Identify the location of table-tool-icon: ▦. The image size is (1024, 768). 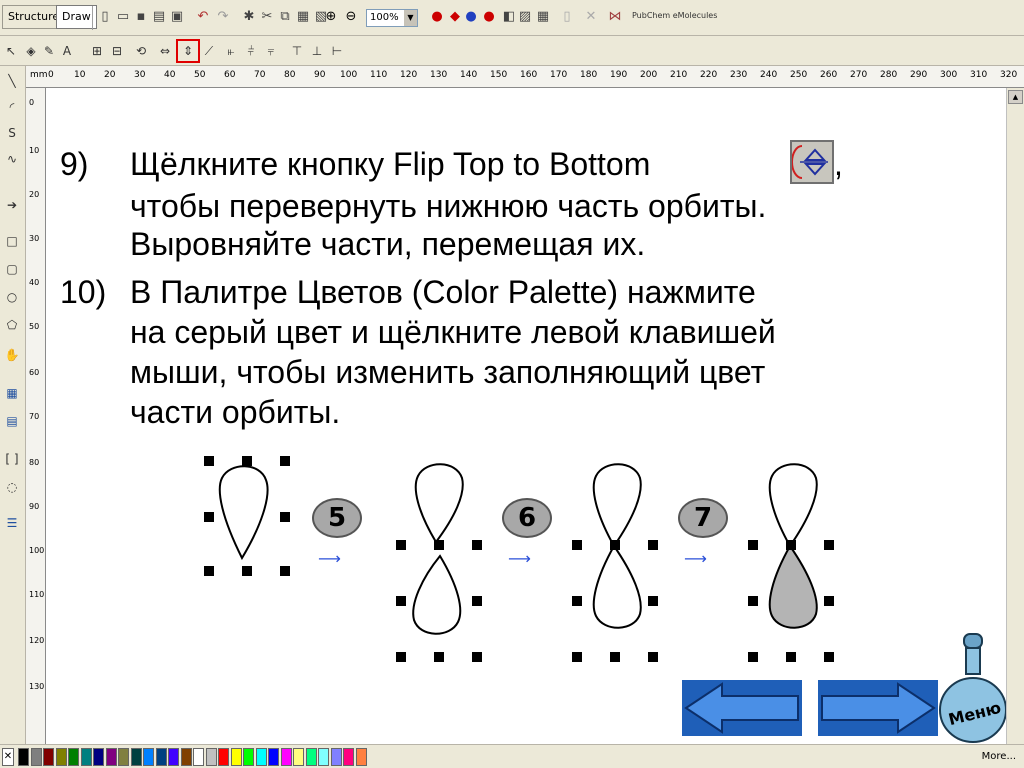
(12, 393).